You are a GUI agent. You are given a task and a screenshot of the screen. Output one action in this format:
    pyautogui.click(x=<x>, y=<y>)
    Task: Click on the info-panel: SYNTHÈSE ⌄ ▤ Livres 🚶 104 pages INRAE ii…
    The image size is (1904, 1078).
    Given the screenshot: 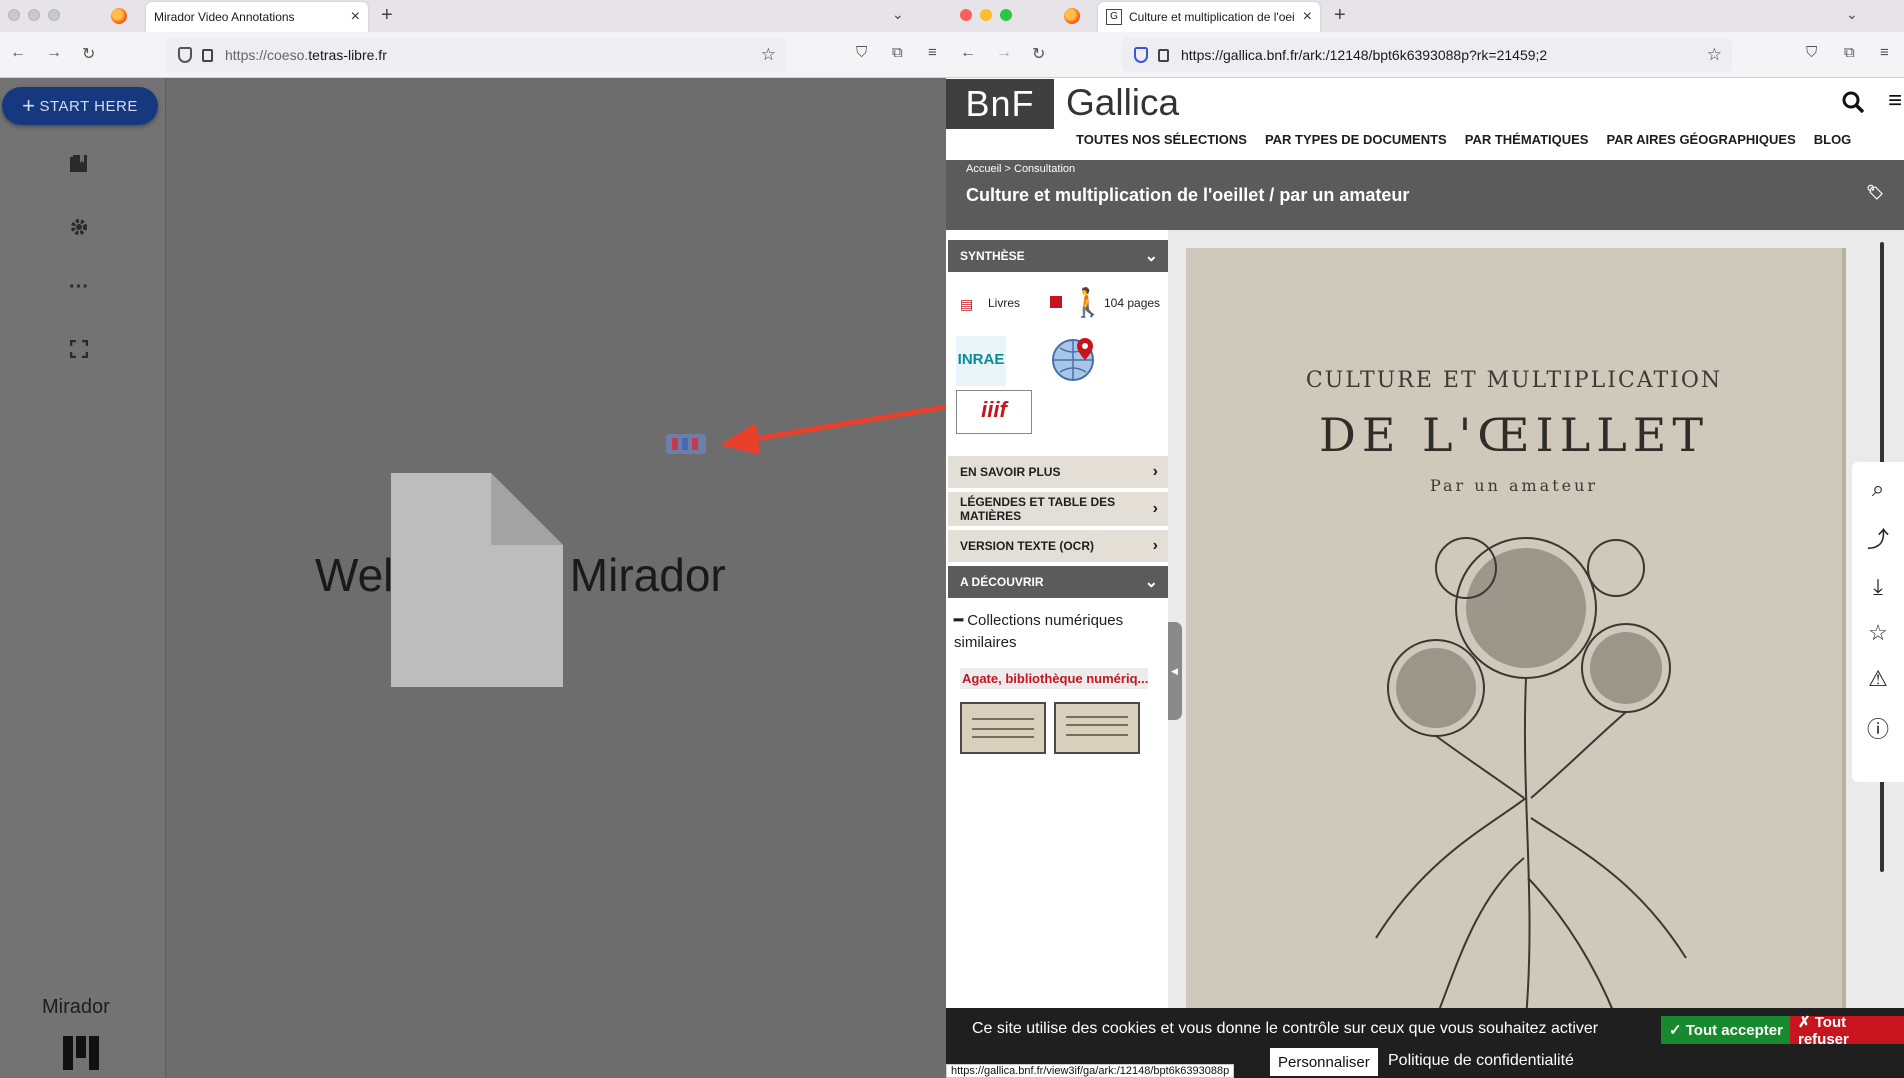 What is the action you would take?
    pyautogui.click(x=1057, y=619)
    